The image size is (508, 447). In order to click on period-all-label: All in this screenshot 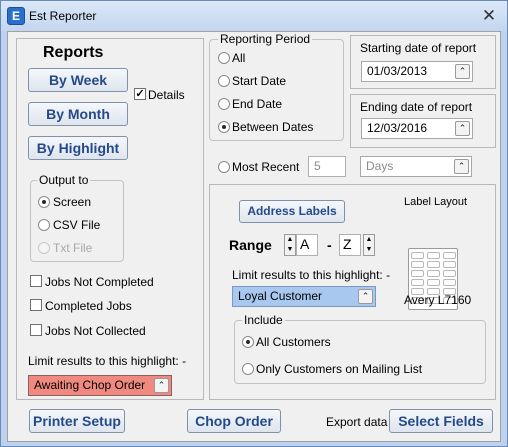, I will do `click(239, 58)`.